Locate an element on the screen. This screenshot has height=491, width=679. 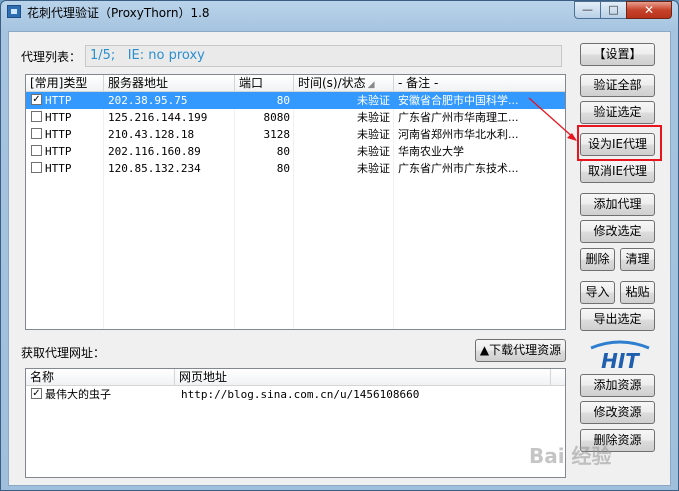
logo-text: HIT is located at coordinates (620, 361).